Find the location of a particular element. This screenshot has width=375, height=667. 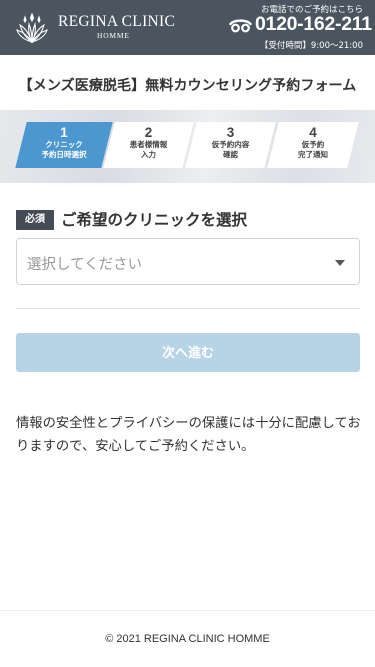

clinic-select: 選択してください is located at coordinates (188, 261).